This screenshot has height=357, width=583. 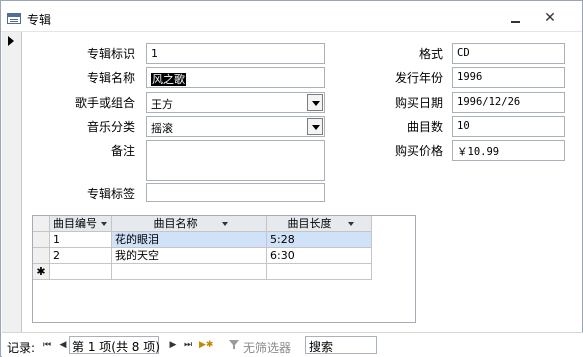 I want to click on last-record-icon: ⏭, so click(x=188, y=345).